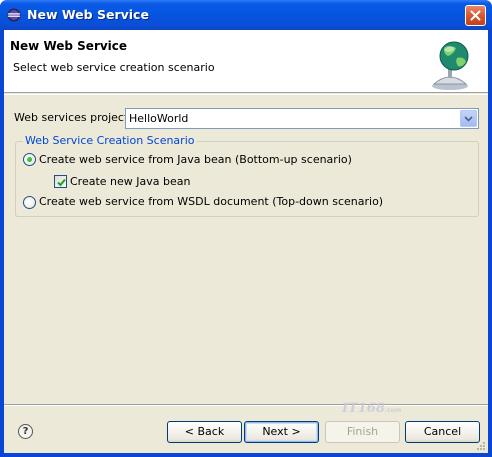 The height and width of the screenshot is (457, 492). I want to click on banner-title: New Web Service, so click(69, 46).